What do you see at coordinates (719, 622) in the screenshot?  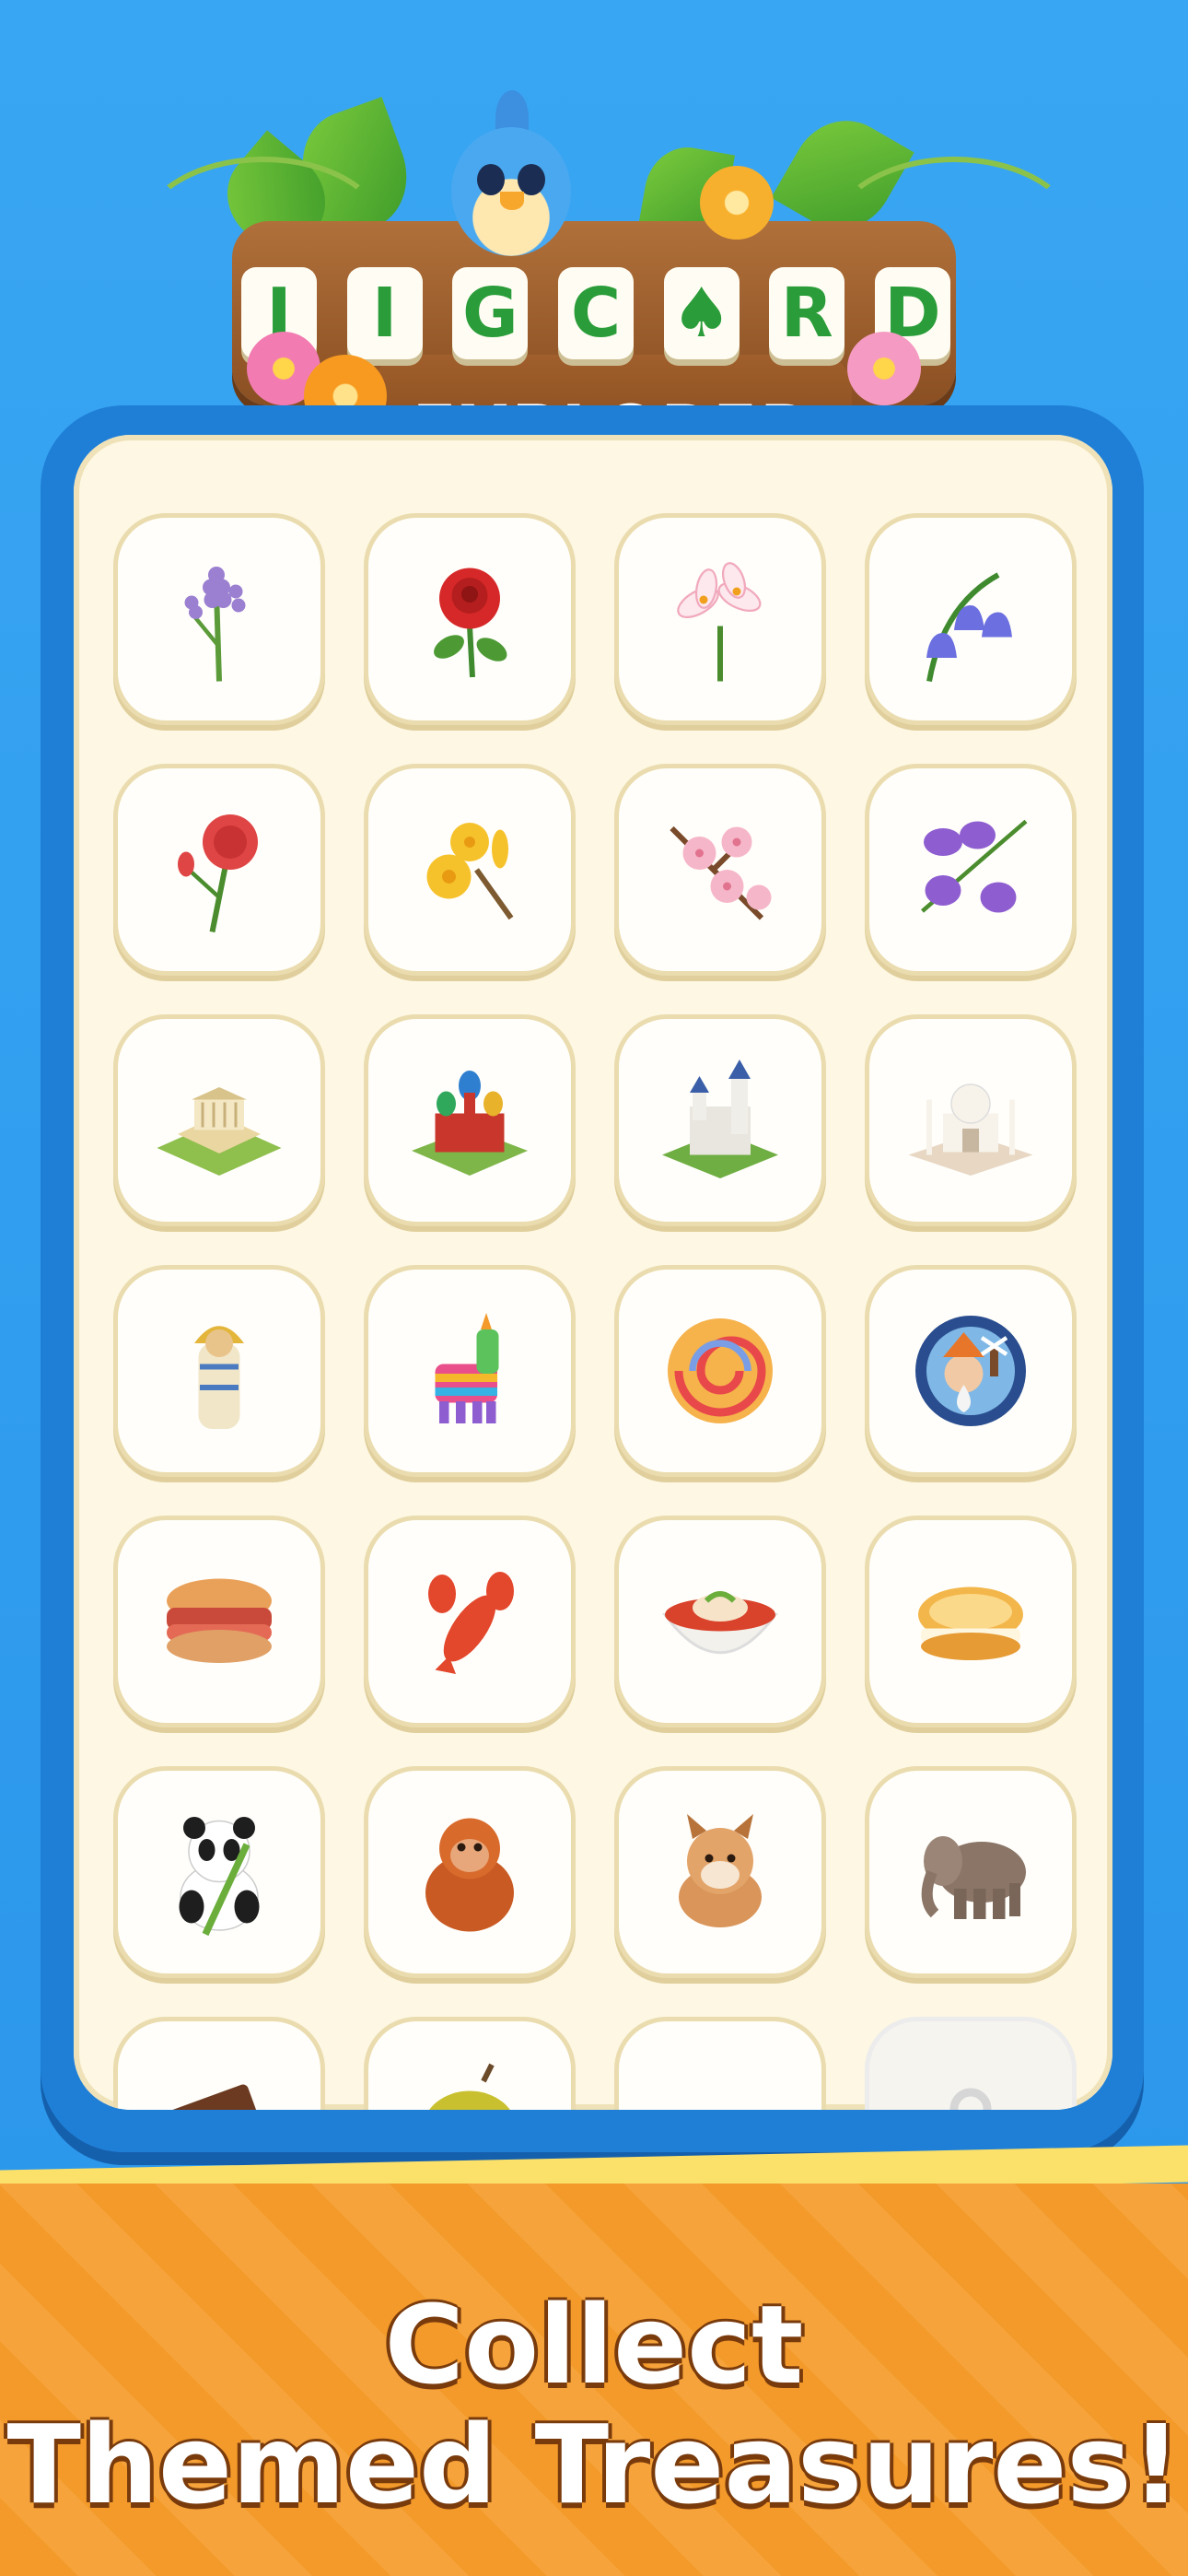 I see `lily-icon` at bounding box center [719, 622].